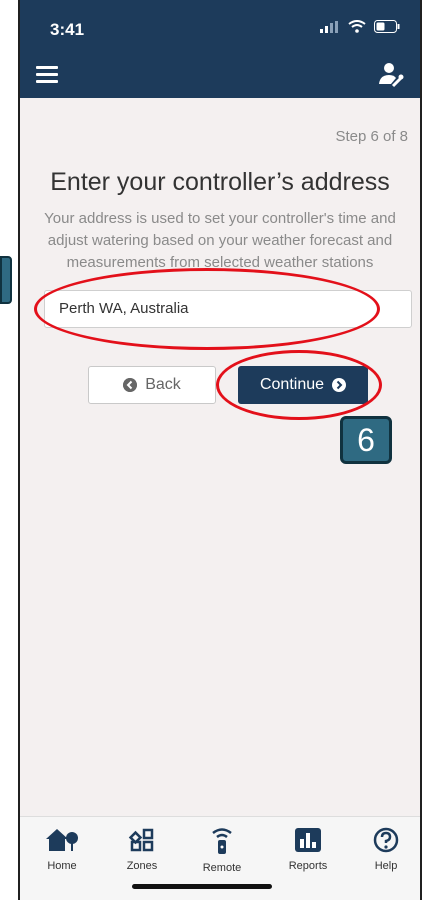 The image size is (434, 900). I want to click on tab-home-label: Home, so click(62, 866).